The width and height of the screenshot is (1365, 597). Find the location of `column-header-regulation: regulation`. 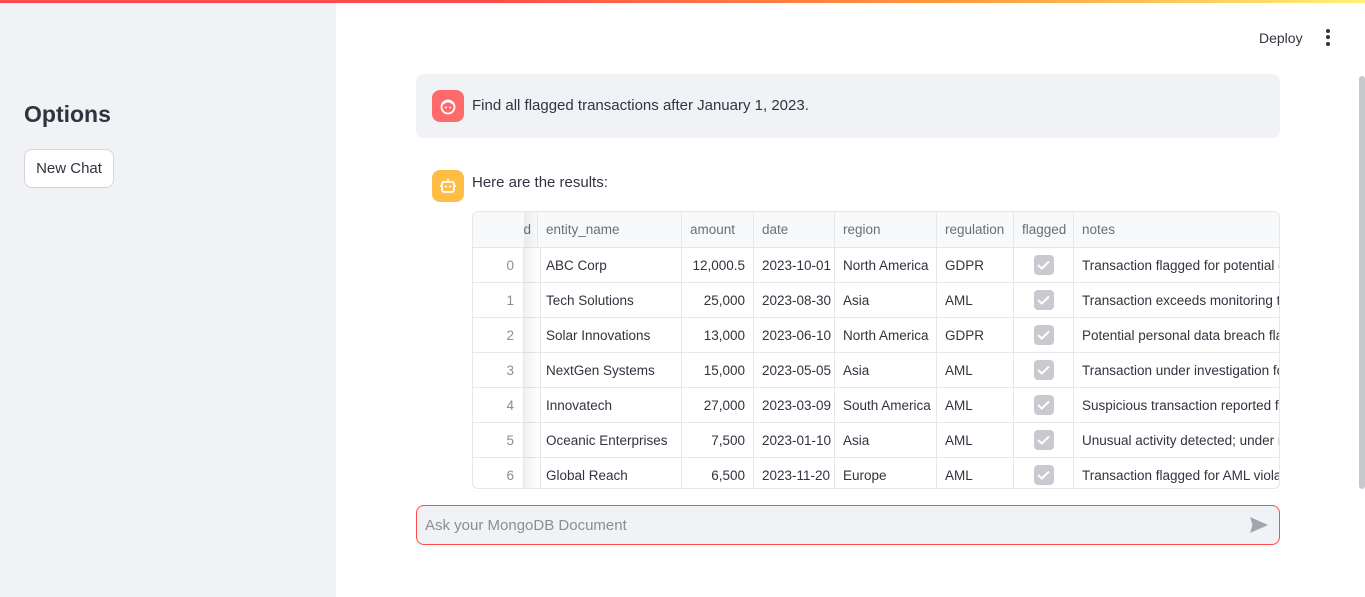

column-header-regulation: regulation is located at coordinates (975, 229).